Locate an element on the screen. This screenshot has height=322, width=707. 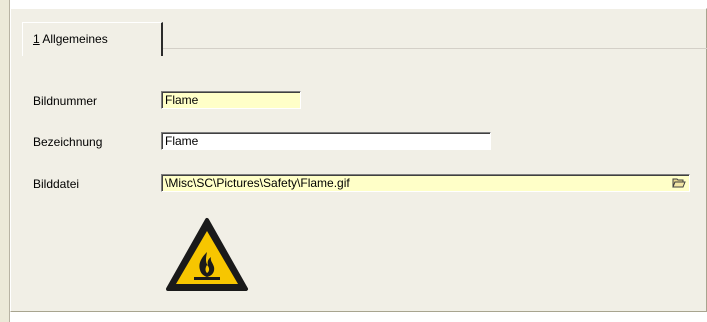
folder-open-icon is located at coordinates (679, 182).